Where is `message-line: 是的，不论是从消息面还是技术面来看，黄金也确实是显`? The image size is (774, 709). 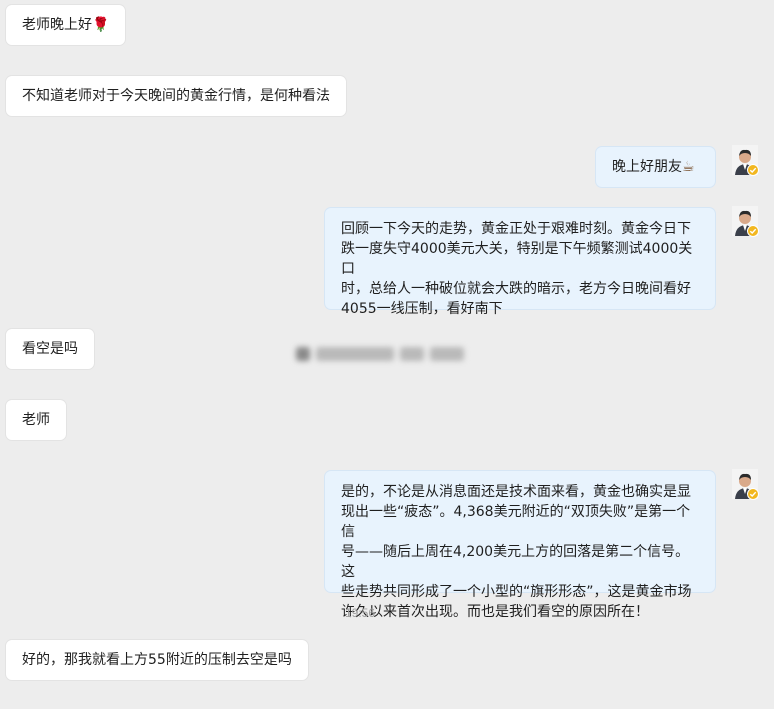
message-line: 是的，不论是从消息面还是技术面来看，黄金也确实是显 is located at coordinates (516, 492).